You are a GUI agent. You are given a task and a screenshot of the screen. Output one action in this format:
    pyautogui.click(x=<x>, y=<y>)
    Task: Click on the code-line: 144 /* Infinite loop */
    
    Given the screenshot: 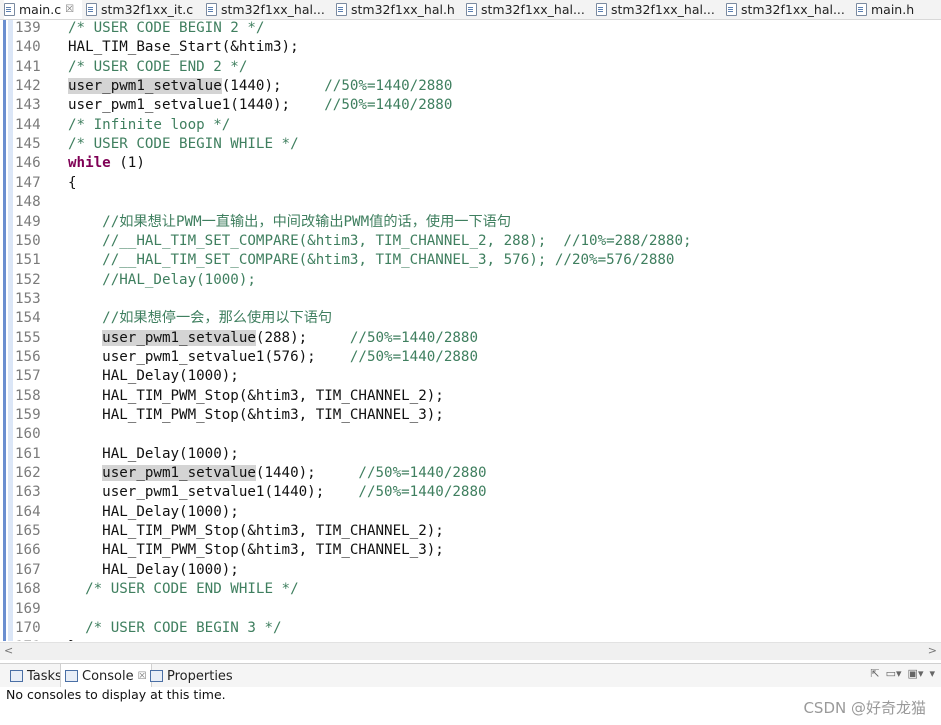 What is the action you would take?
    pyautogui.click(x=470, y=125)
    